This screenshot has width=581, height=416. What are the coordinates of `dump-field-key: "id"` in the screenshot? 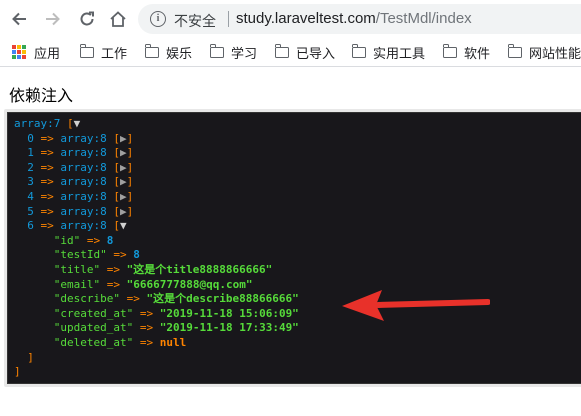 It's located at (67, 240).